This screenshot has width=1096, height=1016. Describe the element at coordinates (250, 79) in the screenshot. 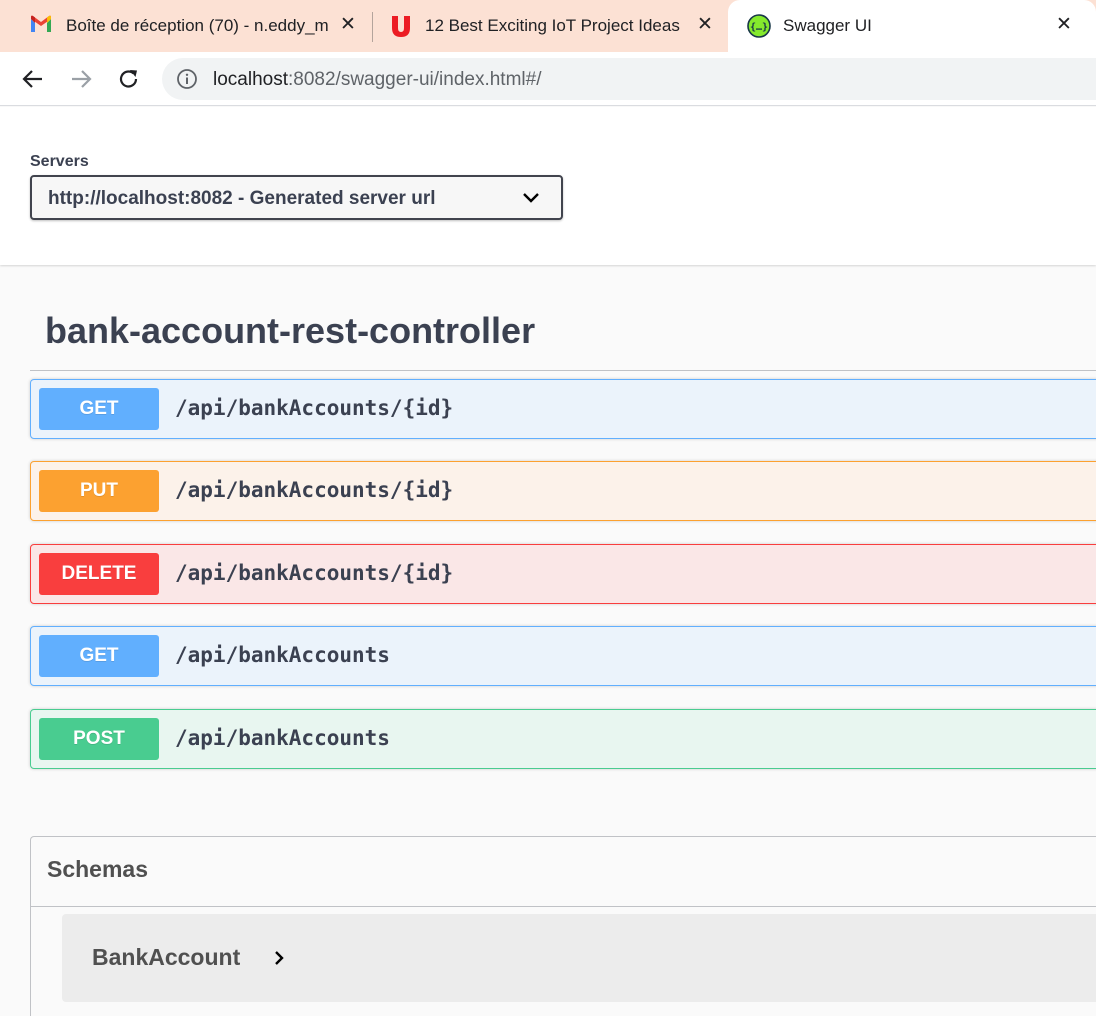

I see `url-host: localhost` at that location.